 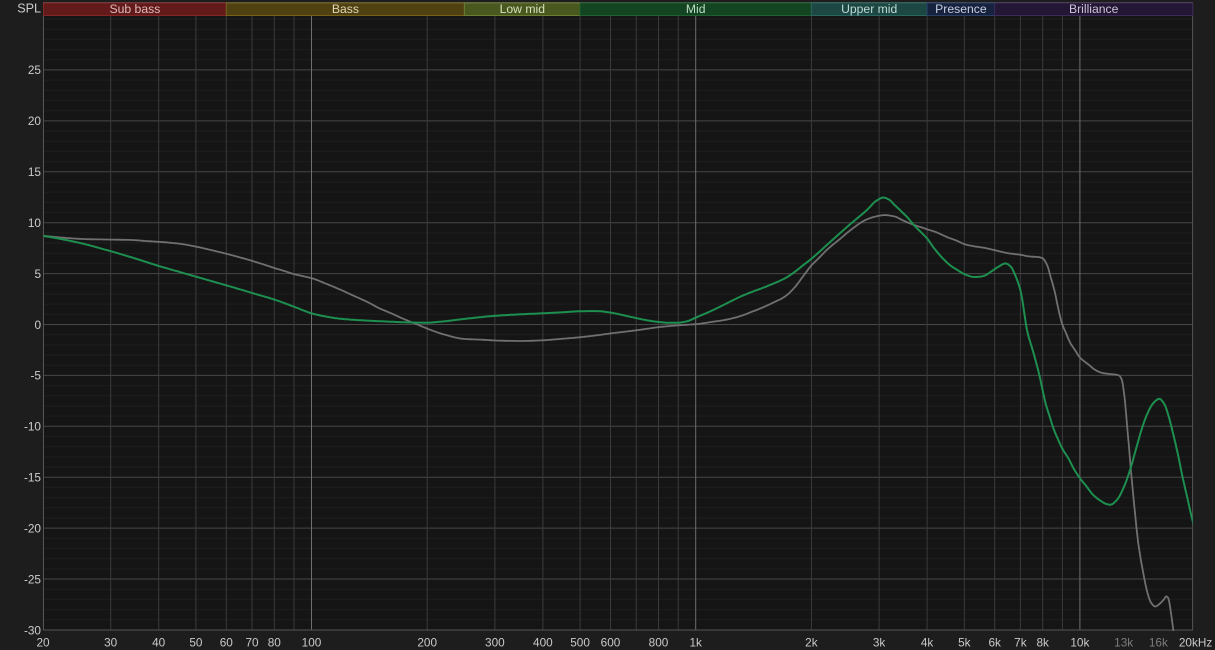 I want to click on svg-text: 20kHz, so click(x=1196, y=643).